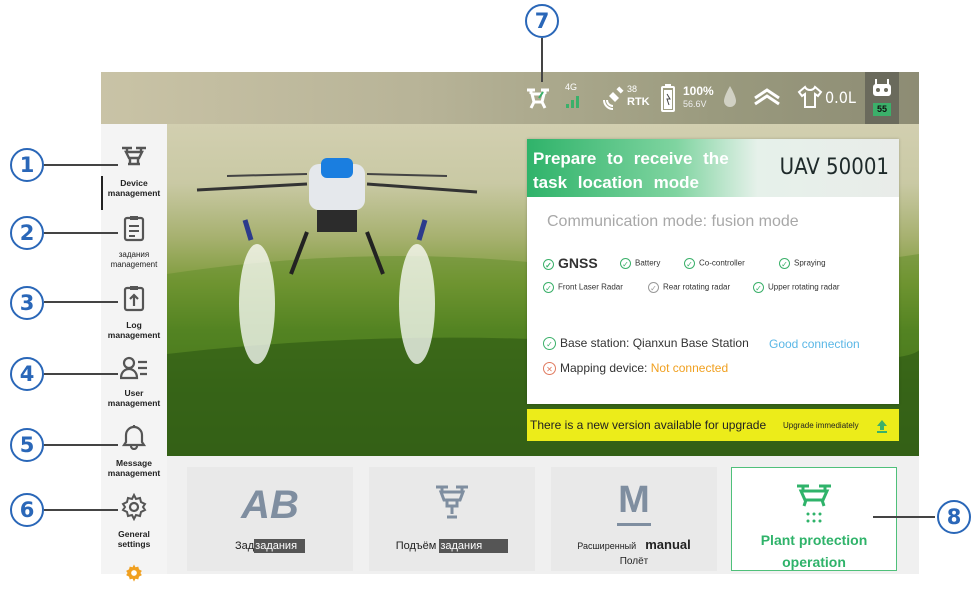  Describe the element at coordinates (27, 303) in the screenshot. I see `callout-3: 3` at that location.